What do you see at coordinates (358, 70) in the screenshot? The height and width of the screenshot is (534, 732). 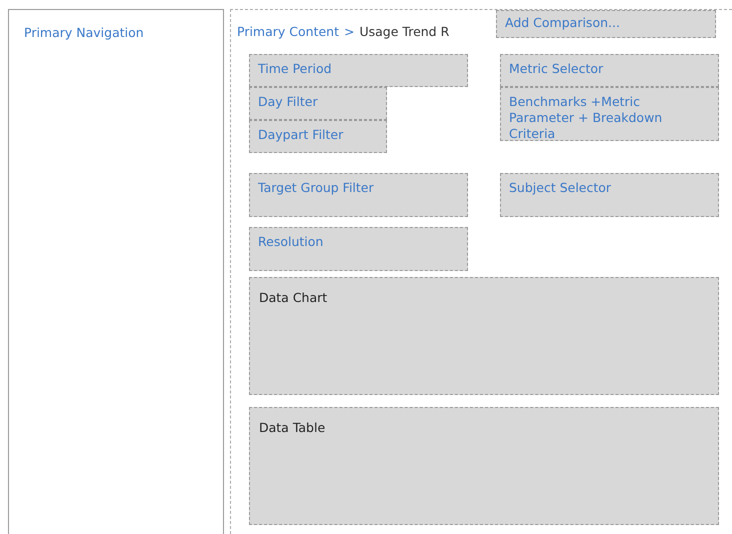 I see `filter-placeholder: Time Period` at bounding box center [358, 70].